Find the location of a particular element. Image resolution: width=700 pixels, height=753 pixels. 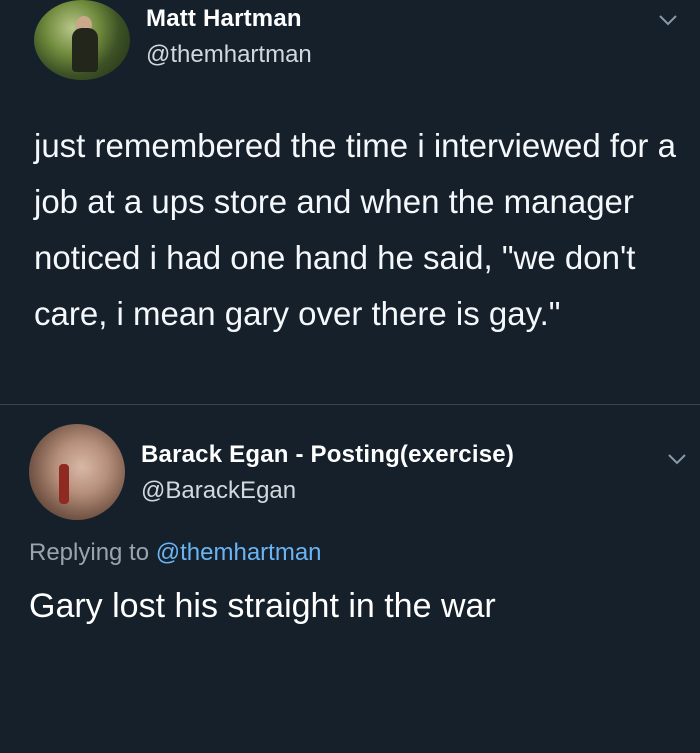

avatar-figure-shape is located at coordinates (85, 50).